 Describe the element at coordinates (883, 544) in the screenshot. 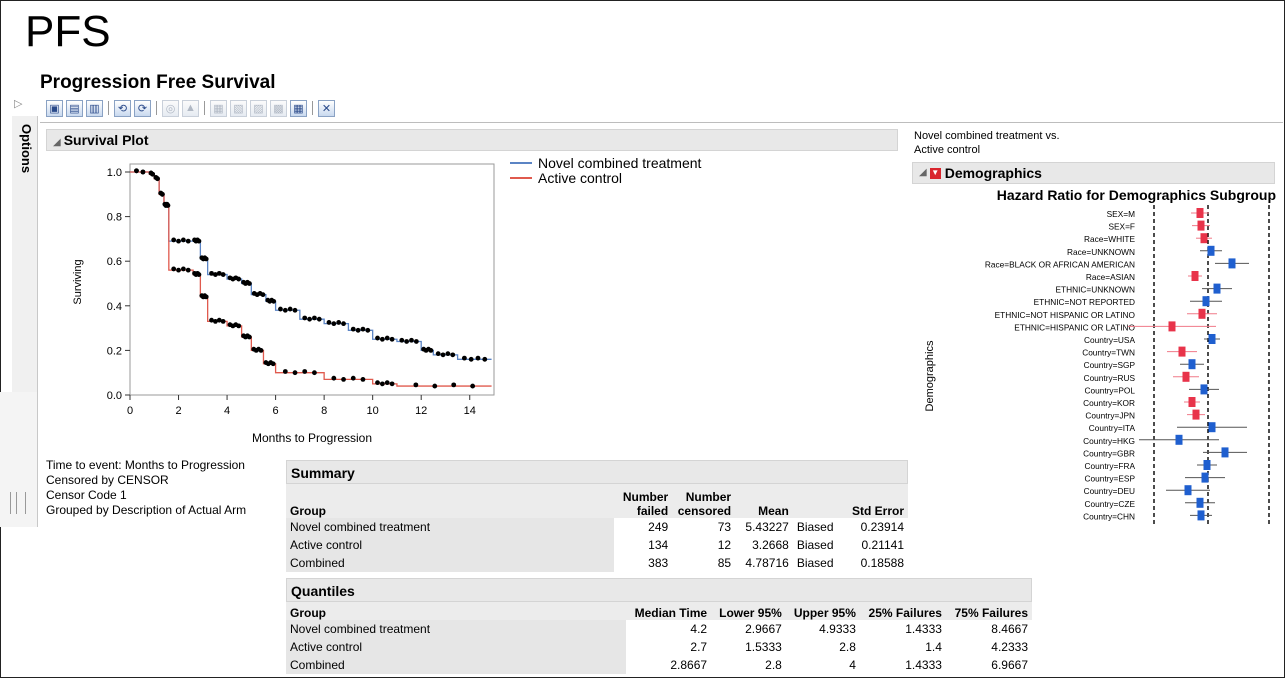

I see `cell-std: 0.21141` at that location.